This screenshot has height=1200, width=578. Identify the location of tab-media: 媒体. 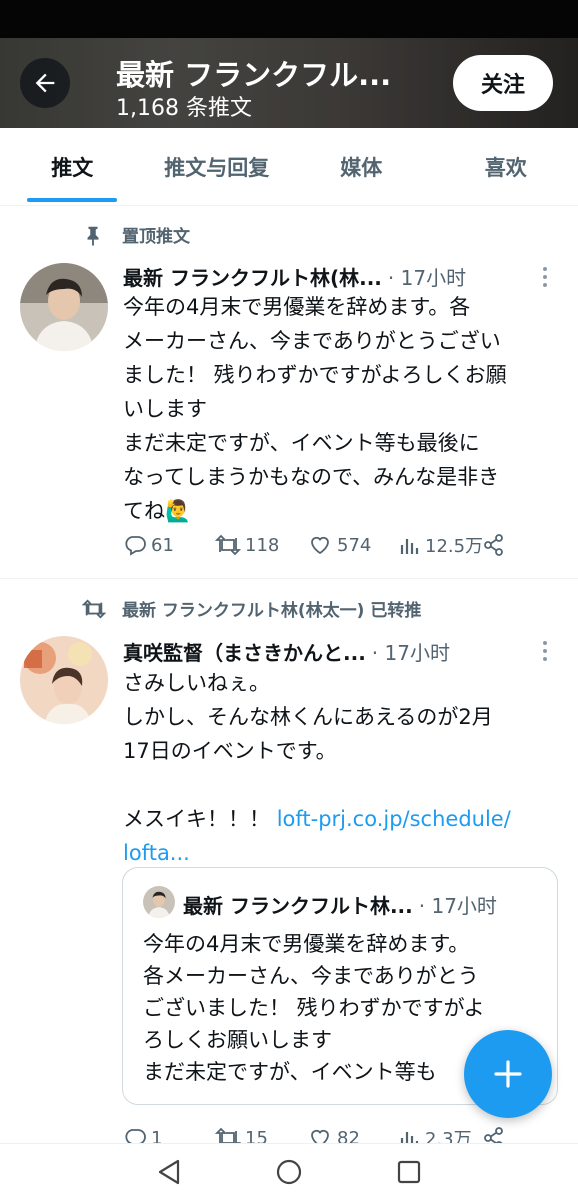
(361, 166).